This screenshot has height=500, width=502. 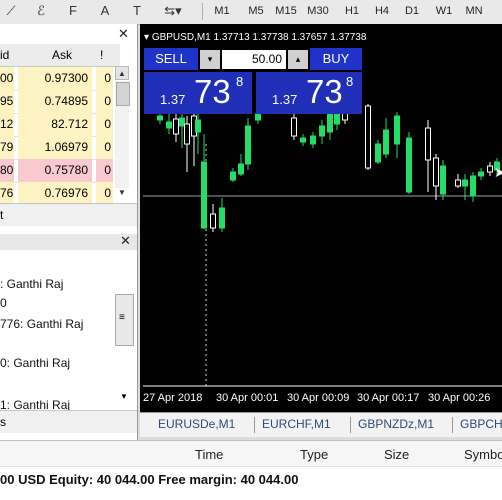 I want to click on timeframe-m30-button: M30, so click(x=318, y=11).